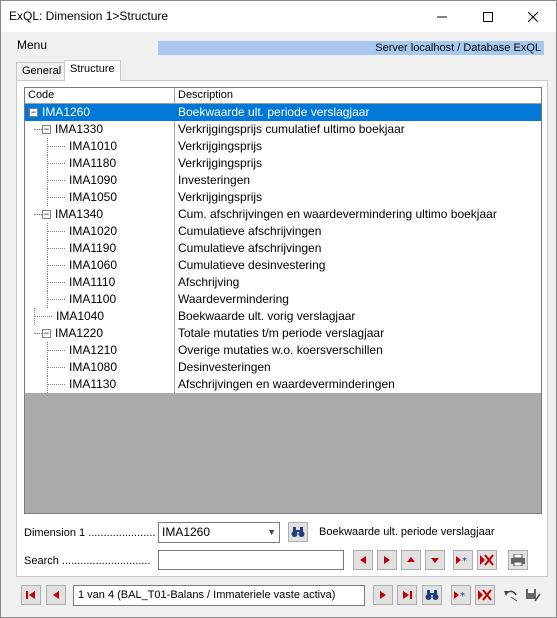 The image size is (557, 618). I want to click on description-cell: Investeringen, so click(214, 180).